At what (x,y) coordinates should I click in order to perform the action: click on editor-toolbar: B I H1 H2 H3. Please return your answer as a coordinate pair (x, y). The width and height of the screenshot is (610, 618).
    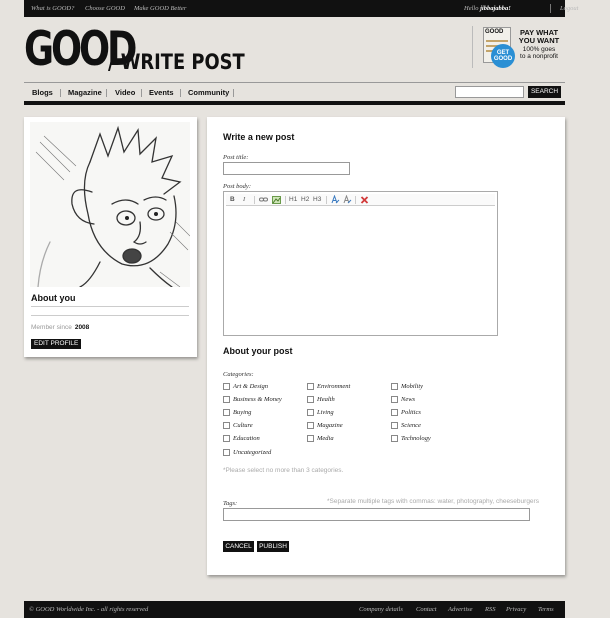
    Looking at the image, I should click on (360, 200).